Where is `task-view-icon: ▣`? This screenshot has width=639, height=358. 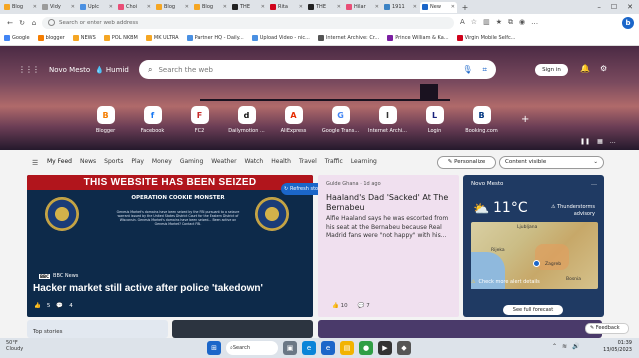
task-view-icon: ▣ is located at coordinates (290, 348).